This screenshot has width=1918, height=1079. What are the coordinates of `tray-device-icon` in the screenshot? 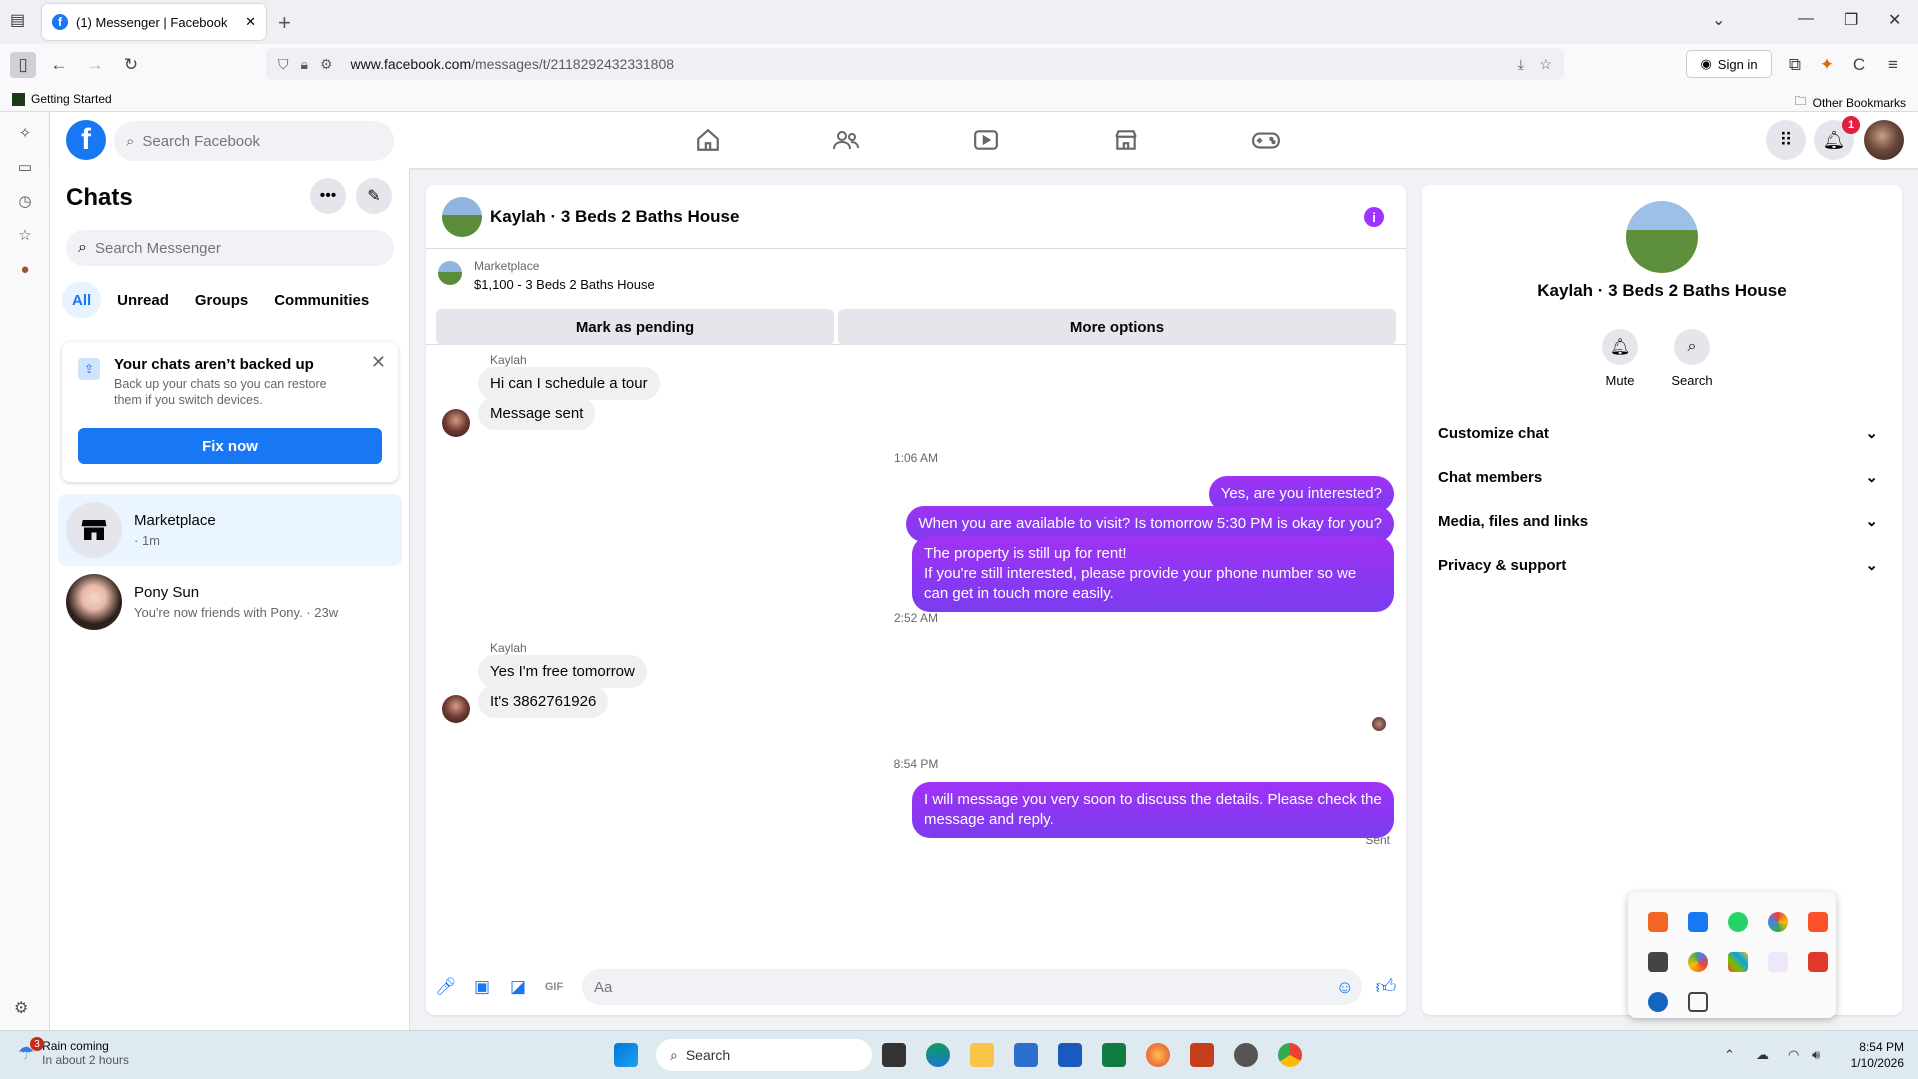 It's located at (1698, 1002).